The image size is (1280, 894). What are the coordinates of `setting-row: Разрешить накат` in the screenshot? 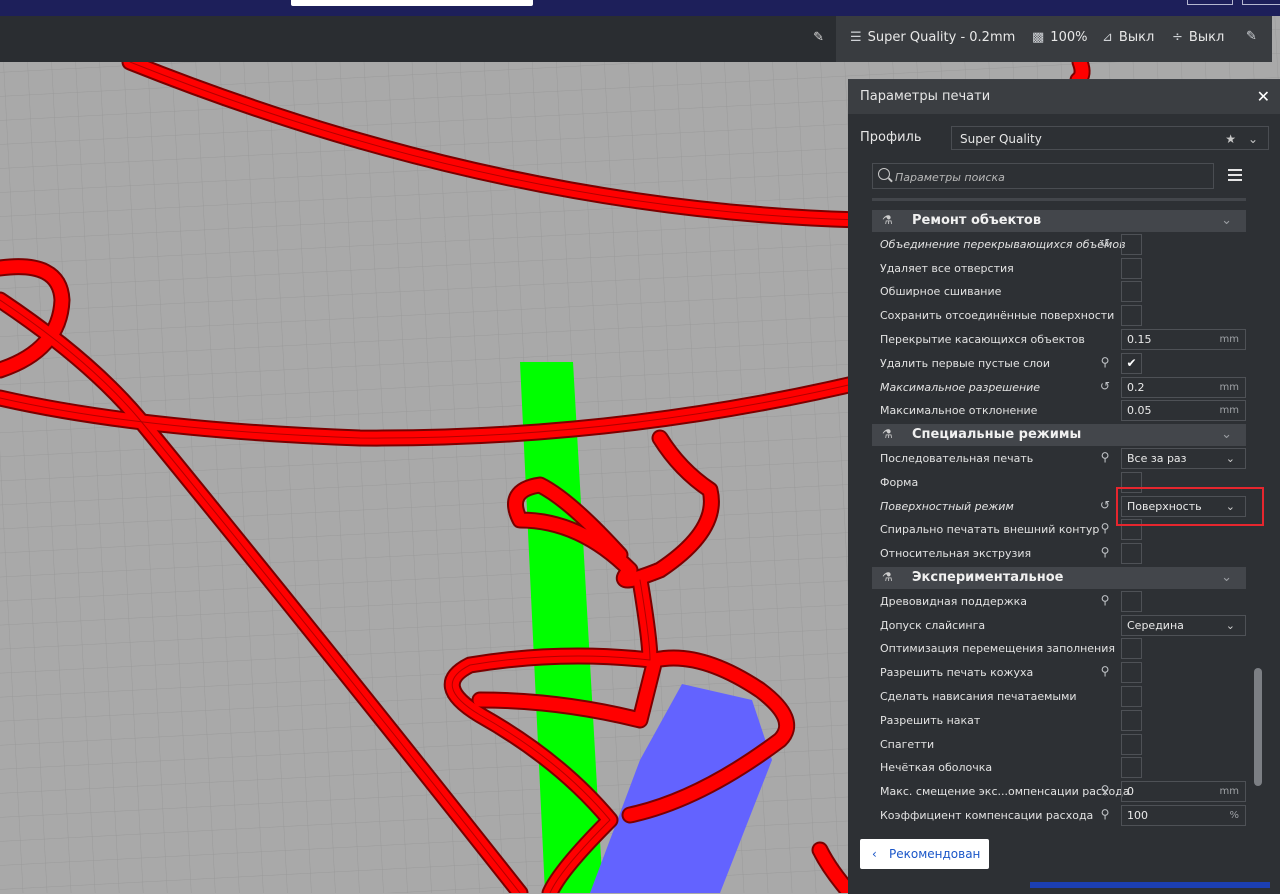 It's located at (1059, 720).